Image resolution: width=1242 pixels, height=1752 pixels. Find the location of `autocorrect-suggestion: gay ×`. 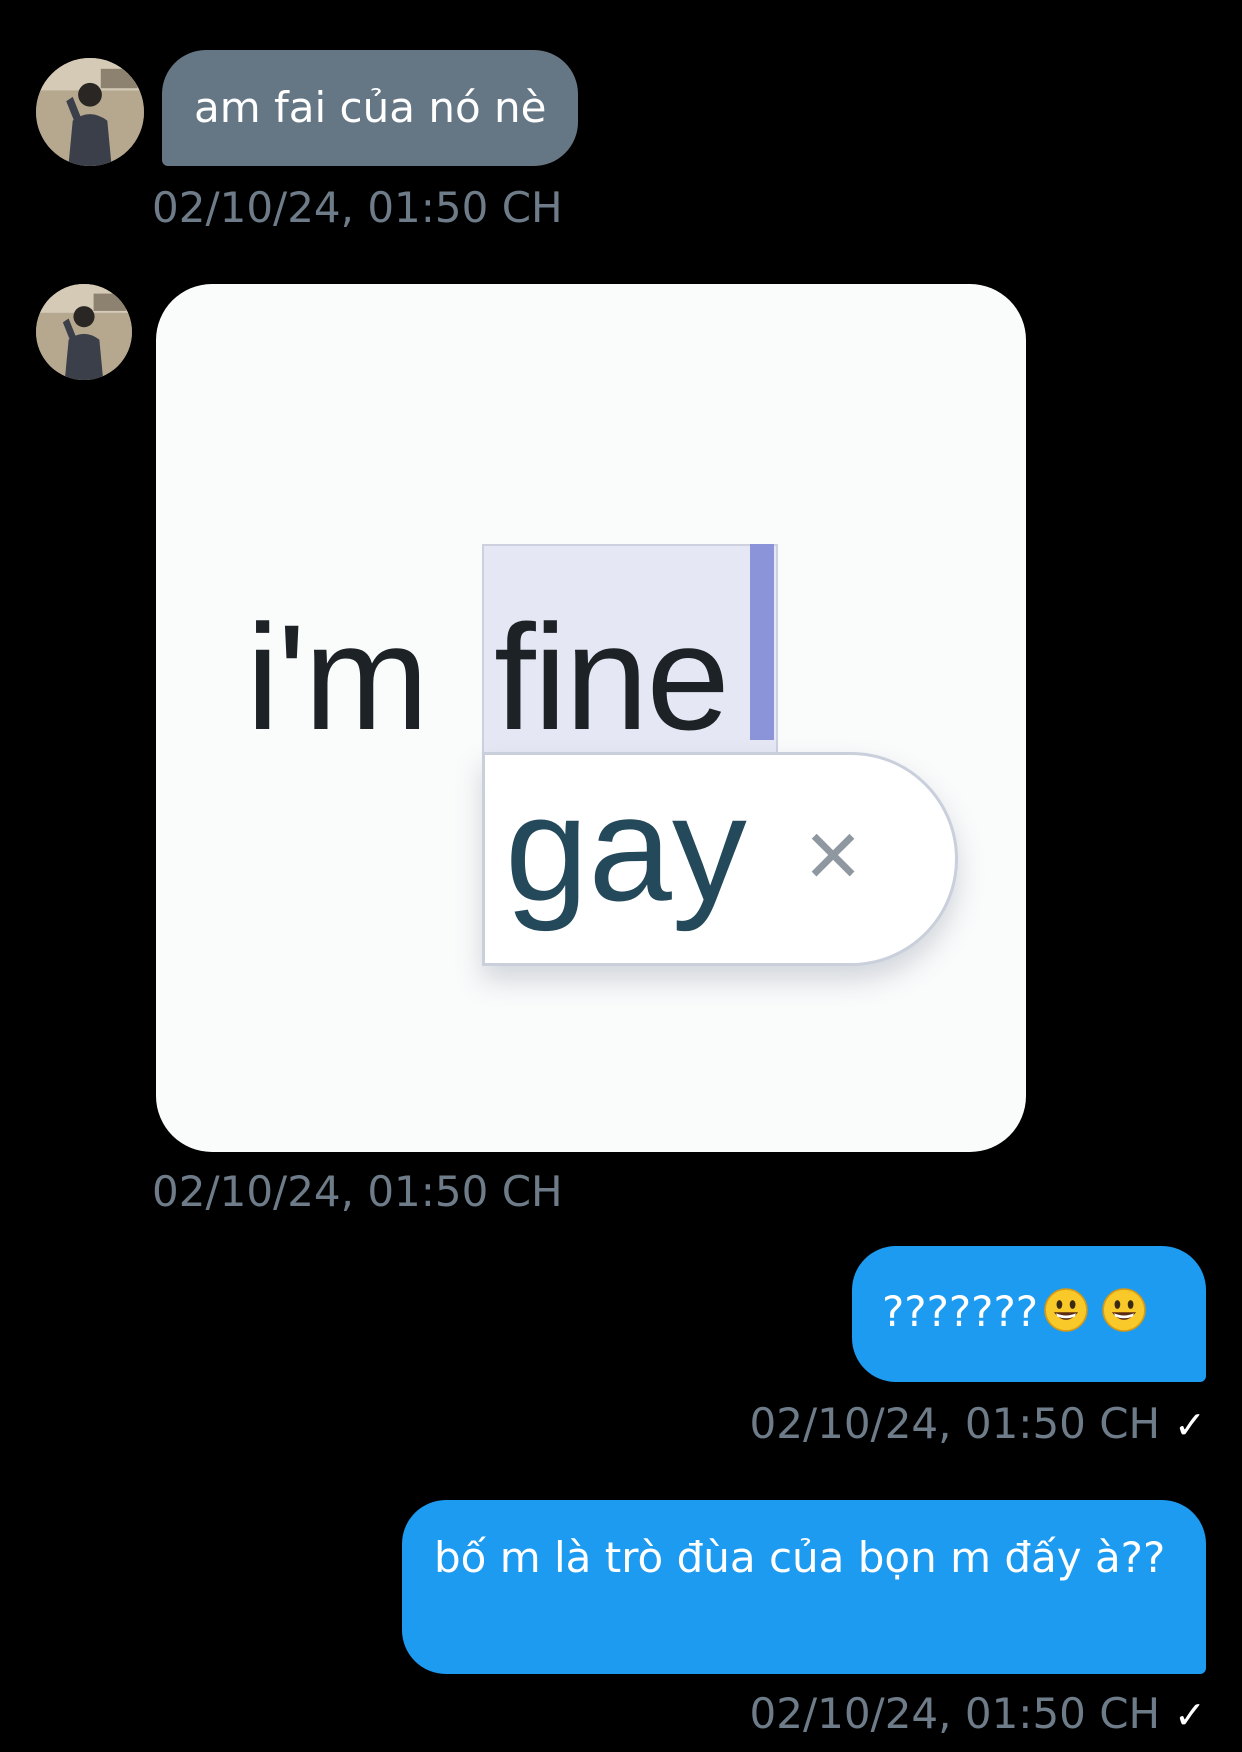

autocorrect-suggestion: gay × is located at coordinates (720, 859).